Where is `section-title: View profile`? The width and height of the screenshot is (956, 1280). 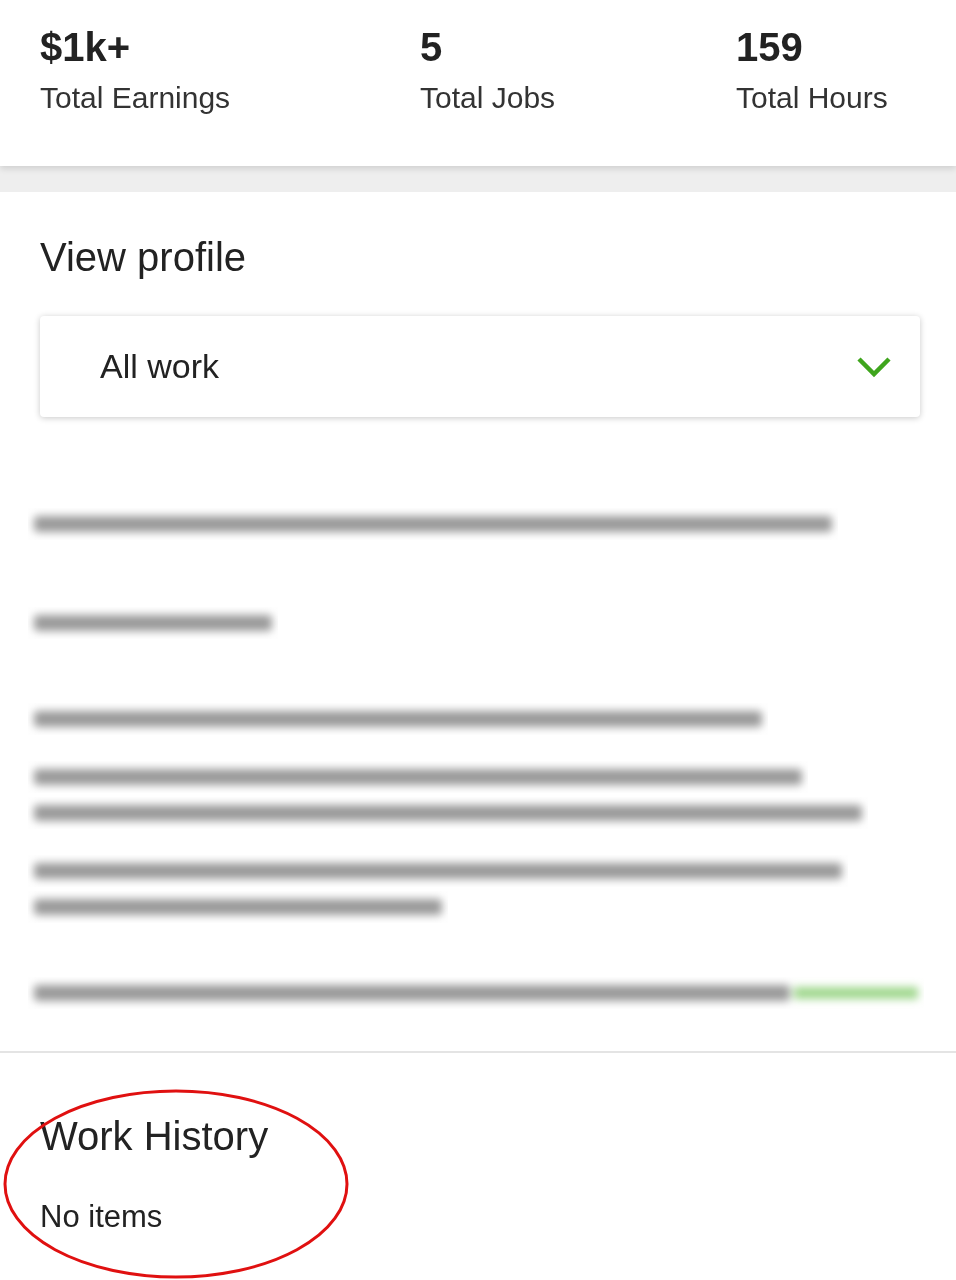
section-title: View profile is located at coordinates (144, 257).